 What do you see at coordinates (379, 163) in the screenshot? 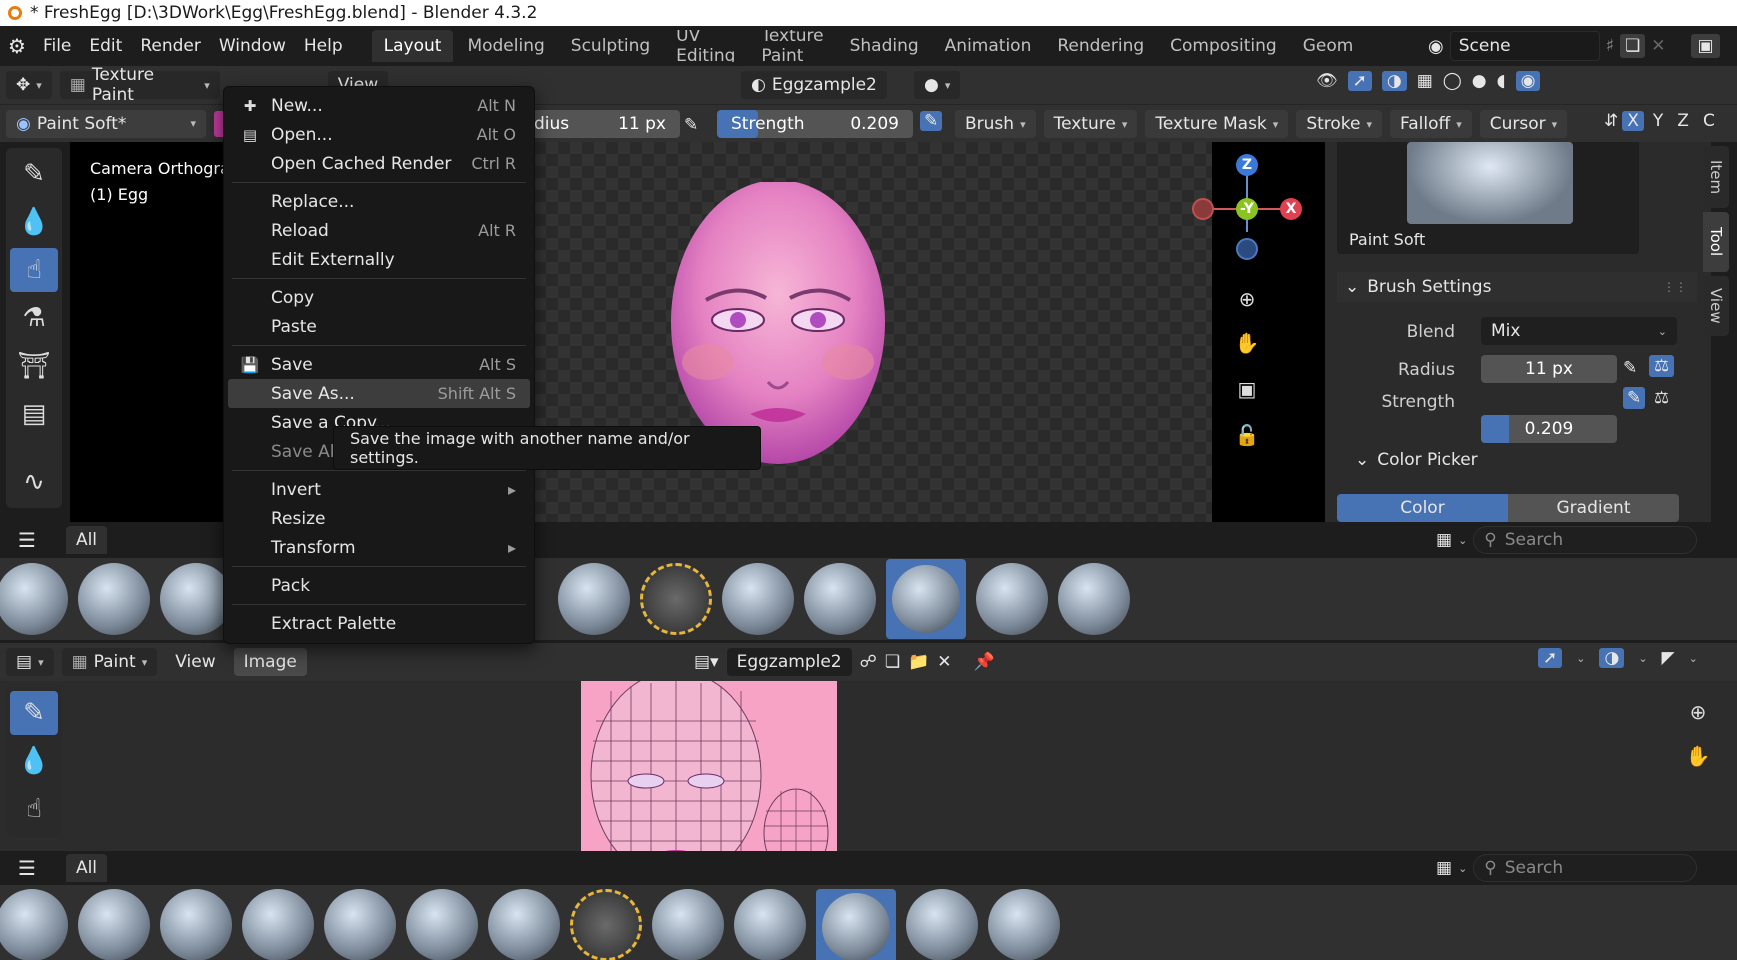
I see `menu-item-open-cached-render: Open Cached Render Ctrl R` at bounding box center [379, 163].